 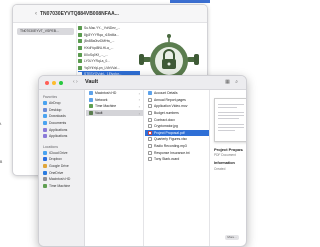 I want to click on partial-text: B, so click(x=1, y=162).